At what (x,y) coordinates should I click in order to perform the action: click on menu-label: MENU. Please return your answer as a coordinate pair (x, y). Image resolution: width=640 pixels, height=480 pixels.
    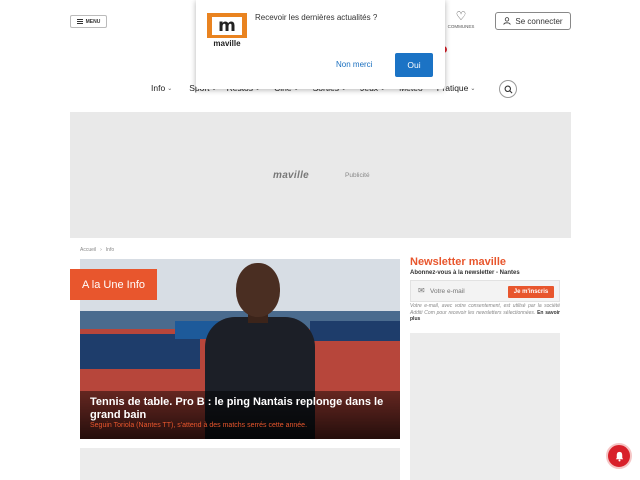
    Looking at the image, I should click on (93, 21).